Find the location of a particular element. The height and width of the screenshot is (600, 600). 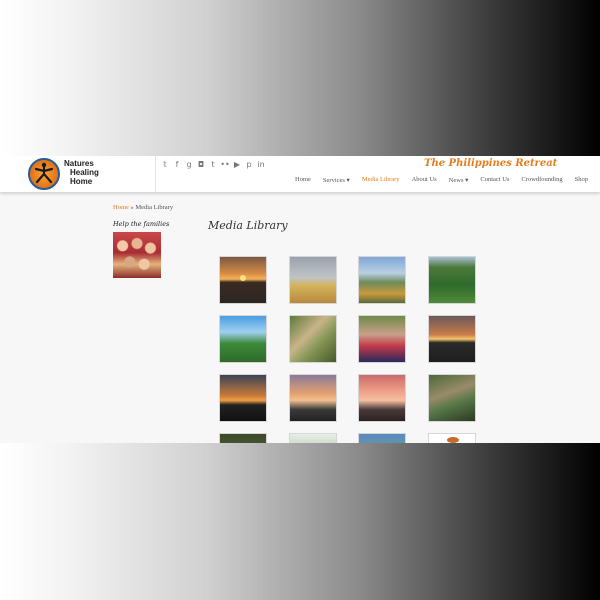

thumbnail-tree-and-house is located at coordinates (243, 339).